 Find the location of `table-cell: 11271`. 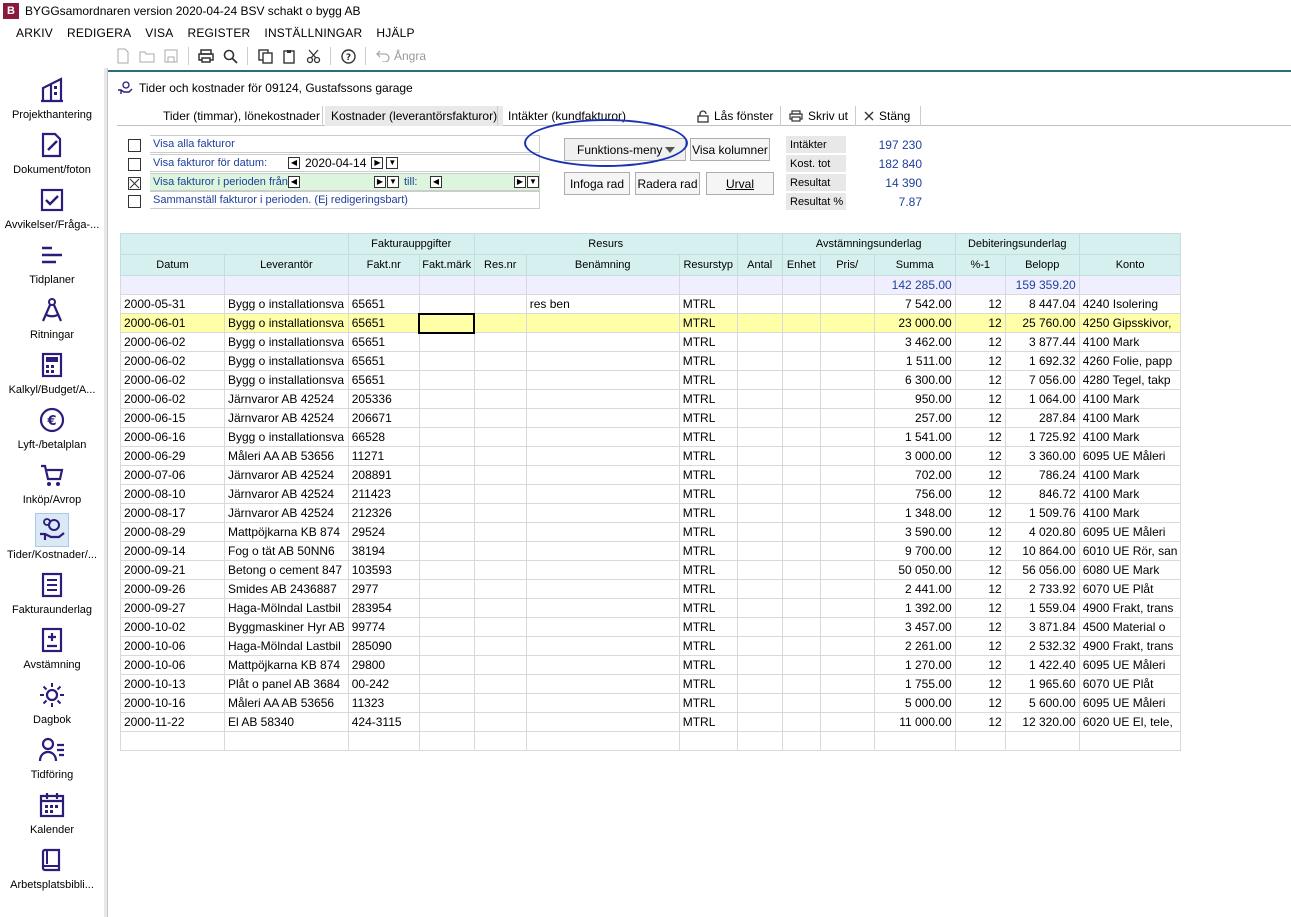

table-cell: 11271 is located at coordinates (383, 456).